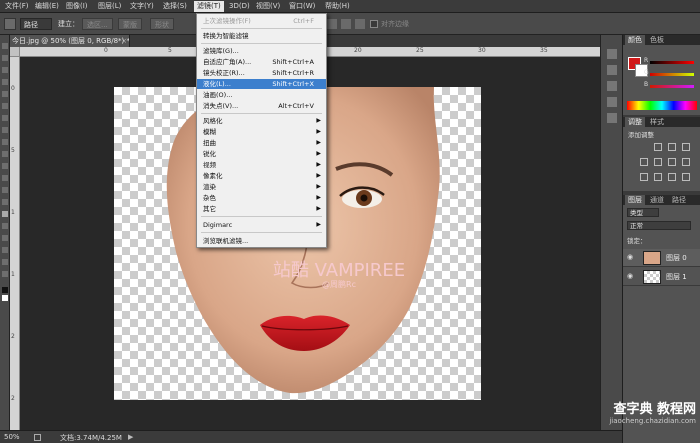  Describe the element at coordinates (15, 52) in the screenshot. I see `ruler-corner` at that location.